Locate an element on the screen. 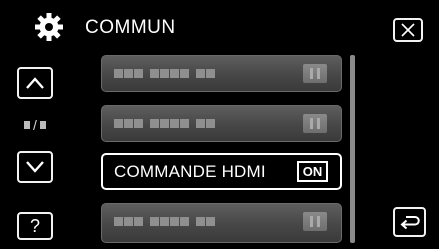 This screenshot has width=439, height=249. help-label: ? is located at coordinates (34, 226).